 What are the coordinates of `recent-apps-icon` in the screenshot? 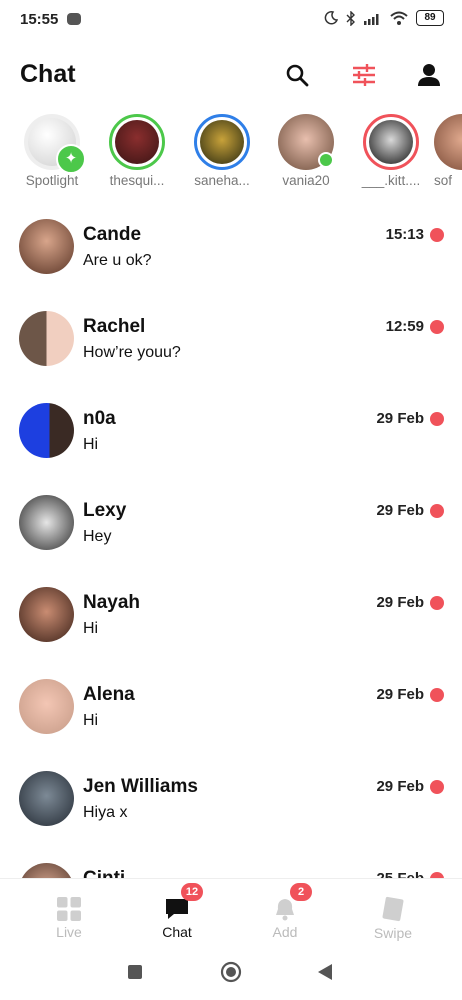 It's located at (135, 972).